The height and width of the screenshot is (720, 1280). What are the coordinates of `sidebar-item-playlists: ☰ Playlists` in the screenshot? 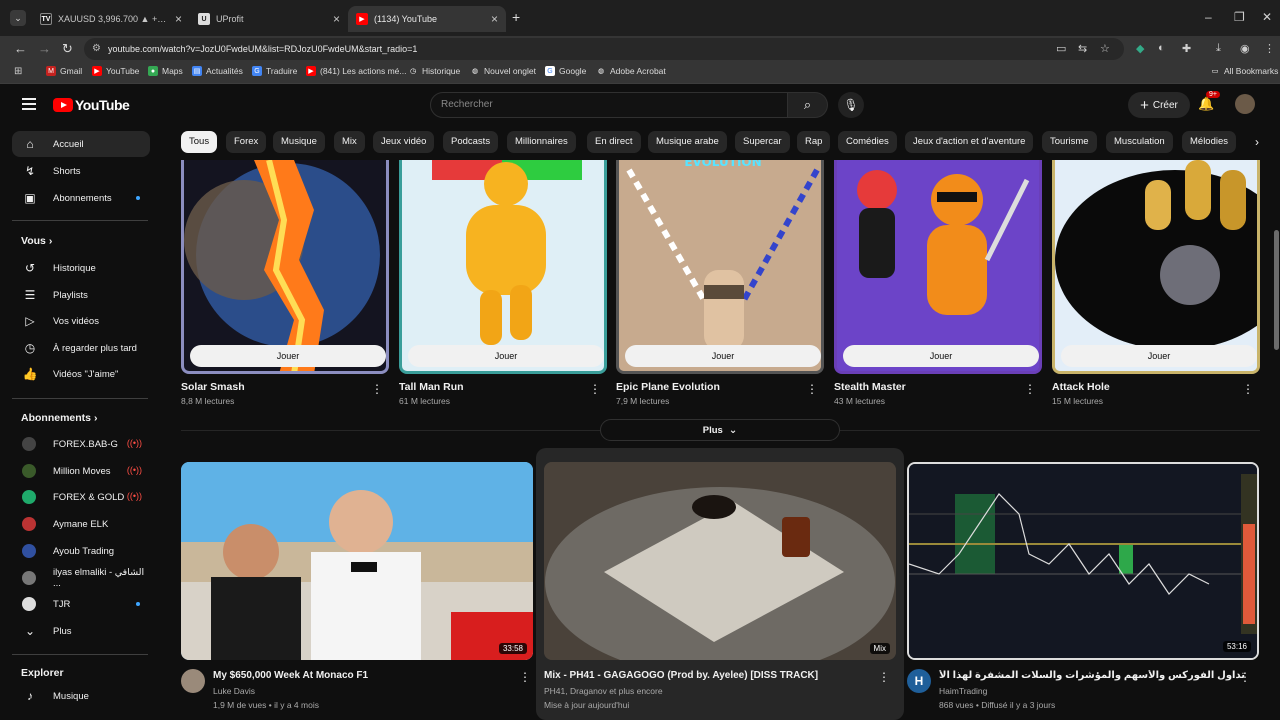 It's located at (81, 295).